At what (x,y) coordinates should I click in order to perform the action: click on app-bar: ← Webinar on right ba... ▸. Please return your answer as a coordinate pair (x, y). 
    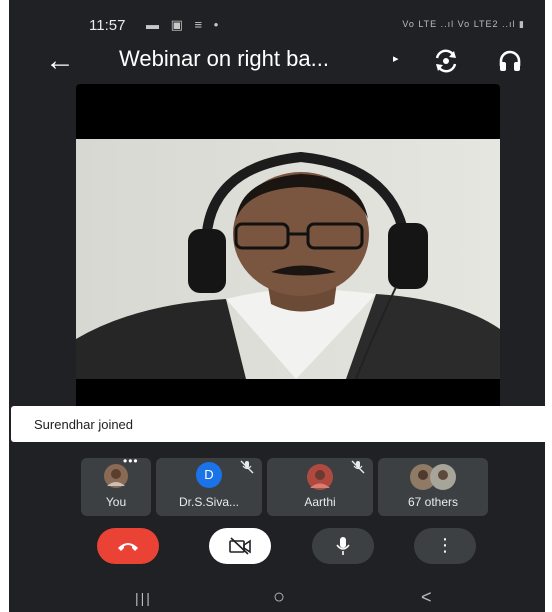
    Looking at the image, I should click on (277, 61).